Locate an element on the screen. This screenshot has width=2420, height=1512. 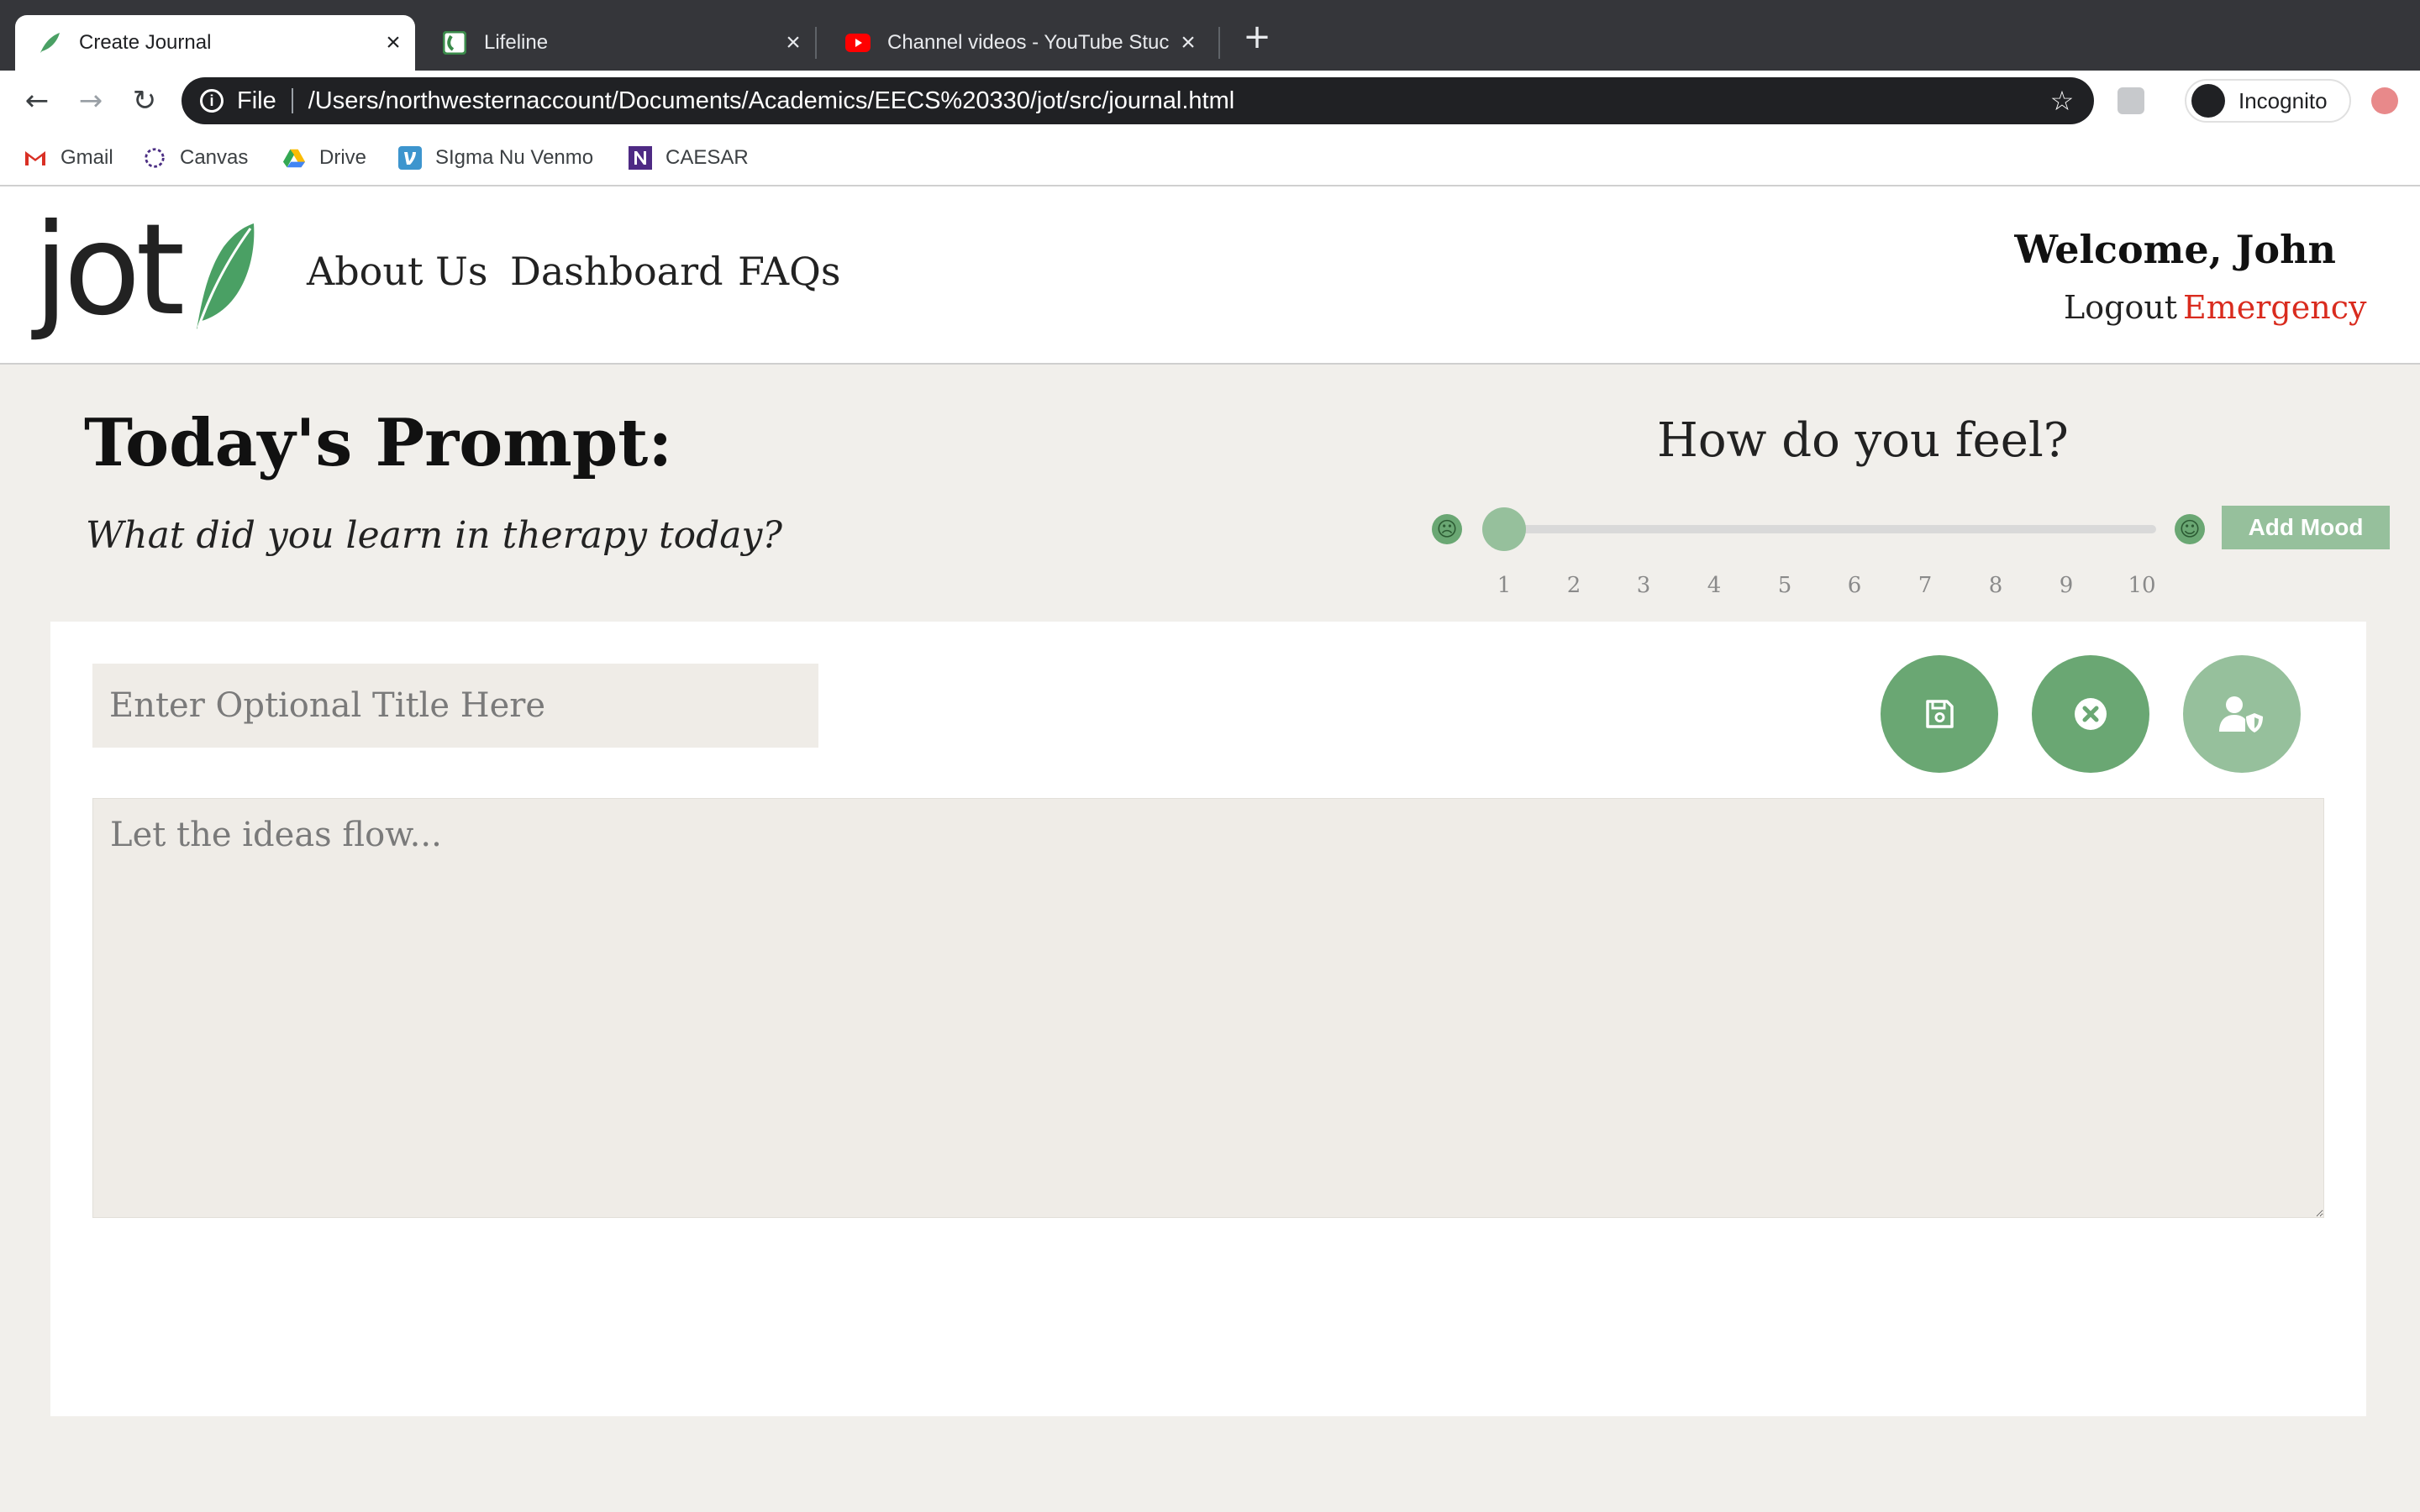
bookmark-label: Drive is located at coordinates (343, 157).